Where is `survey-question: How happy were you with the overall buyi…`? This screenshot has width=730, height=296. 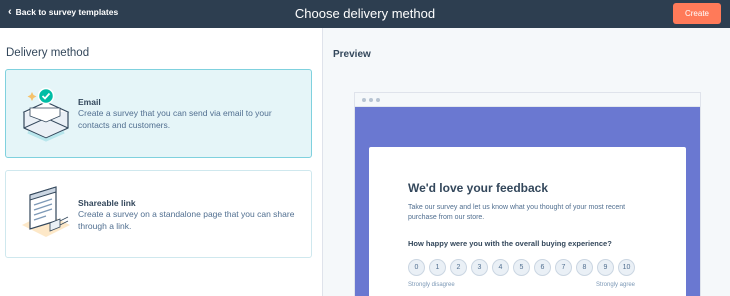 survey-question: How happy were you with the overall buyi… is located at coordinates (510, 243).